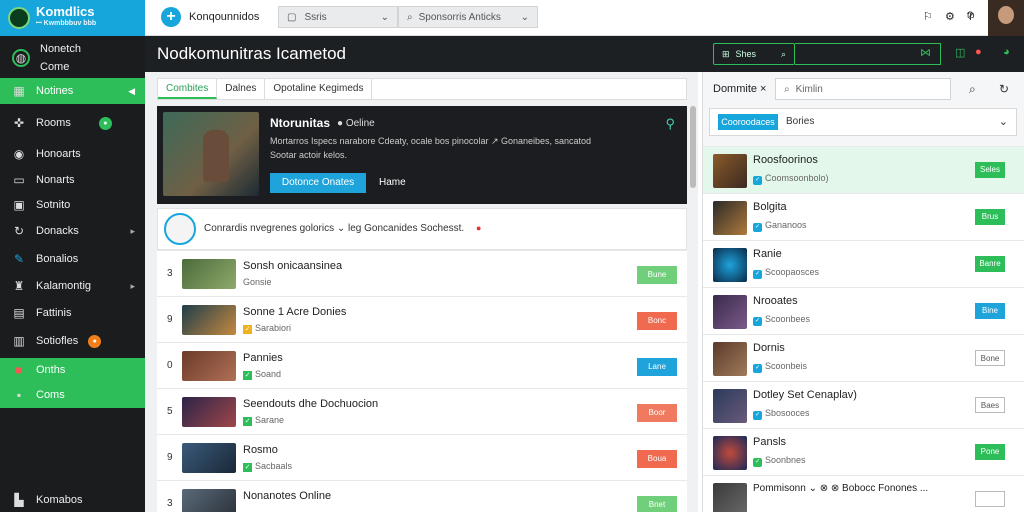  I want to click on row-action-button: Bonc, so click(657, 321).